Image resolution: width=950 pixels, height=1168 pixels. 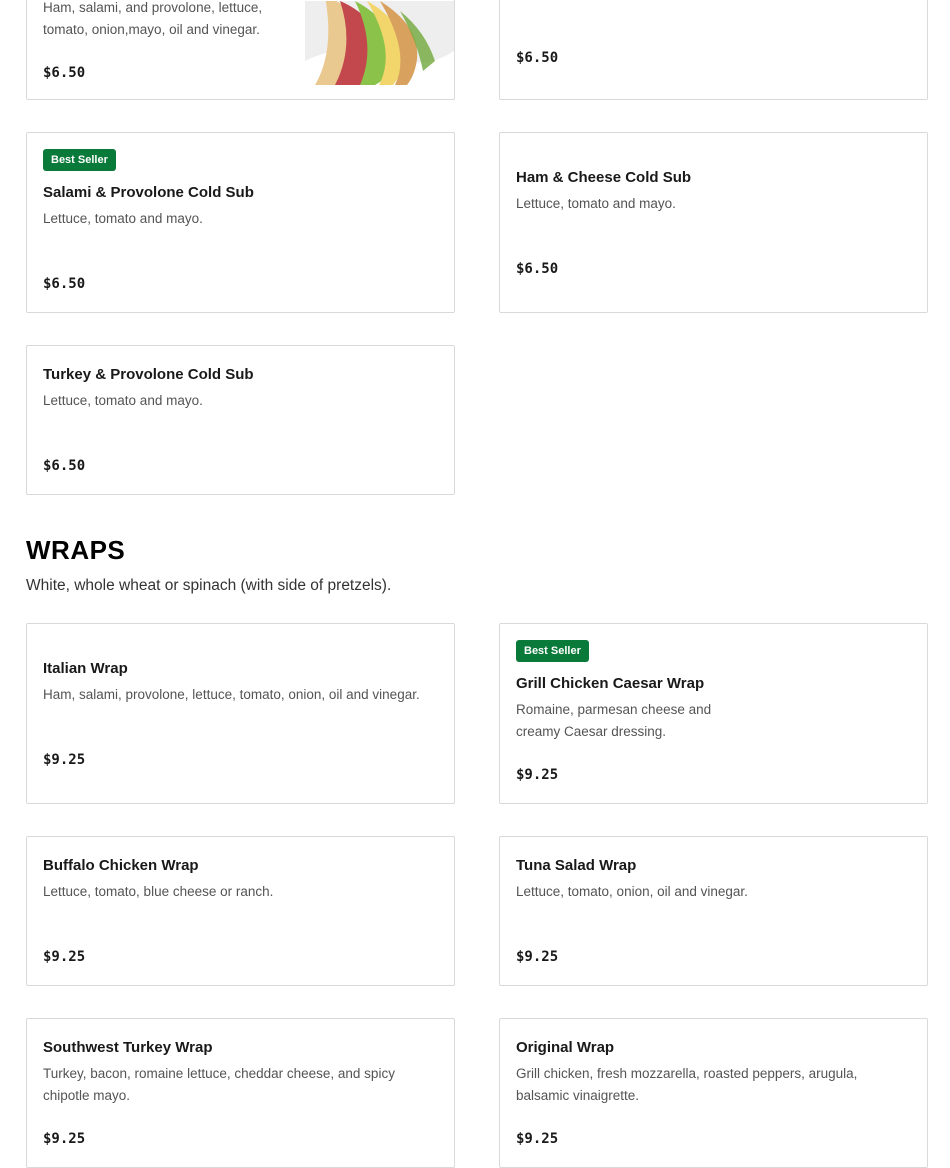 What do you see at coordinates (128, 1047) in the screenshot?
I see `item-name: Southwest Turkey Wrap` at bounding box center [128, 1047].